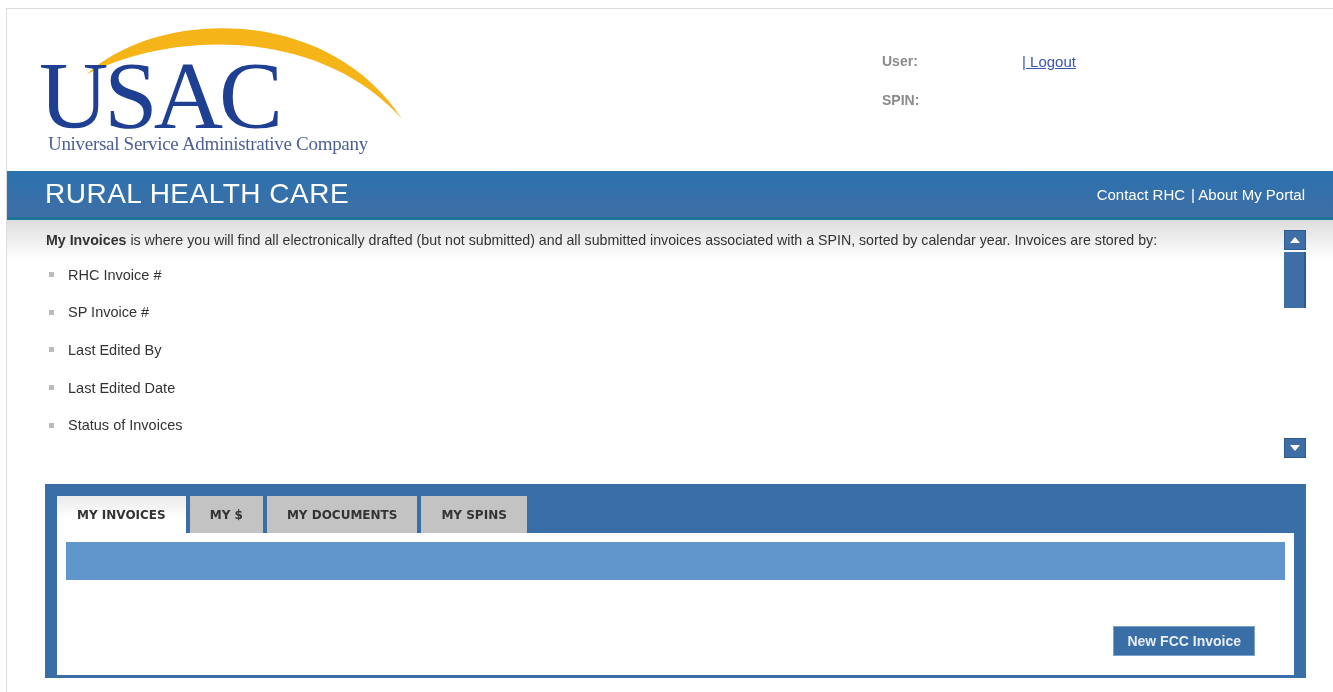 The height and width of the screenshot is (692, 1333). I want to click on intro-text: My Invoices is where you will find all electronically drafted (but not submitted) and all submitted invoices associated with a SPIN, sorted by calendar year. Invoices are stored by:, so click(602, 240).